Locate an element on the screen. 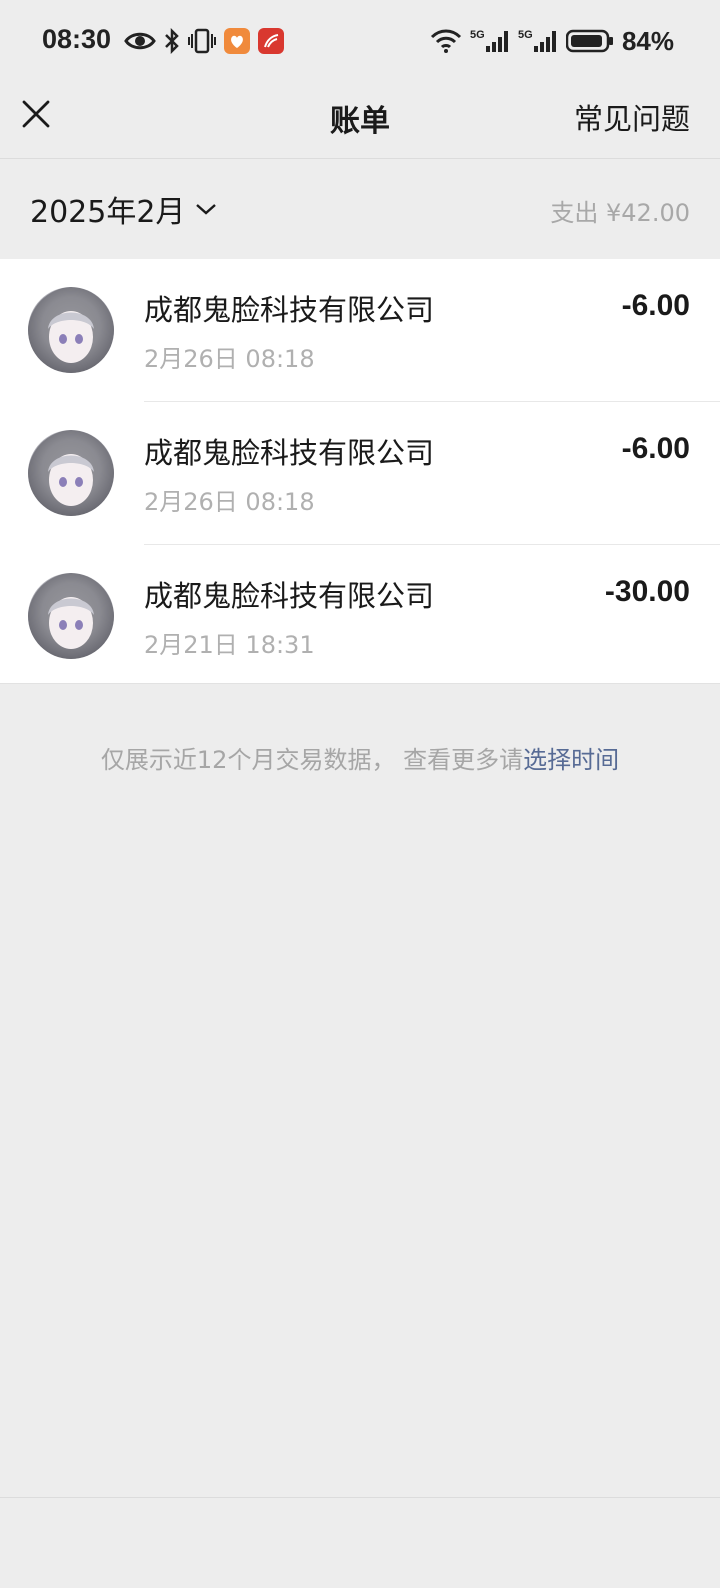  bottom-divider is located at coordinates (360, 1497).